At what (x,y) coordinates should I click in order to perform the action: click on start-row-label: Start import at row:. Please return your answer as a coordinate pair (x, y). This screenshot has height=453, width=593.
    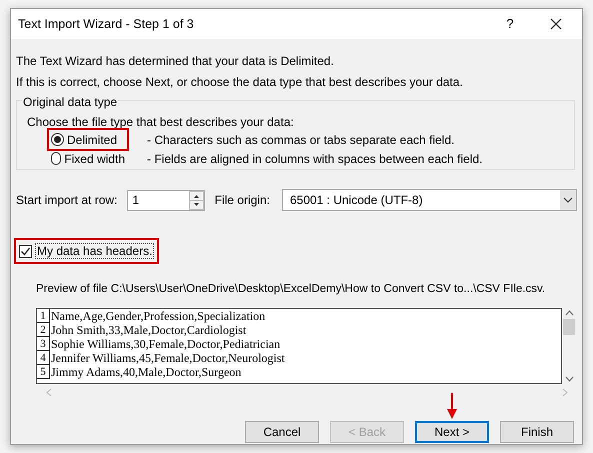
    Looking at the image, I should click on (67, 200).